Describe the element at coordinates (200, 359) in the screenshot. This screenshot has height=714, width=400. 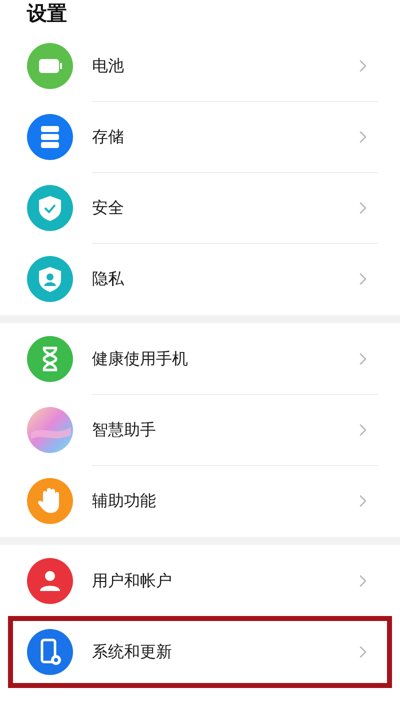
I see `settings-row: 健康使用手机` at that location.